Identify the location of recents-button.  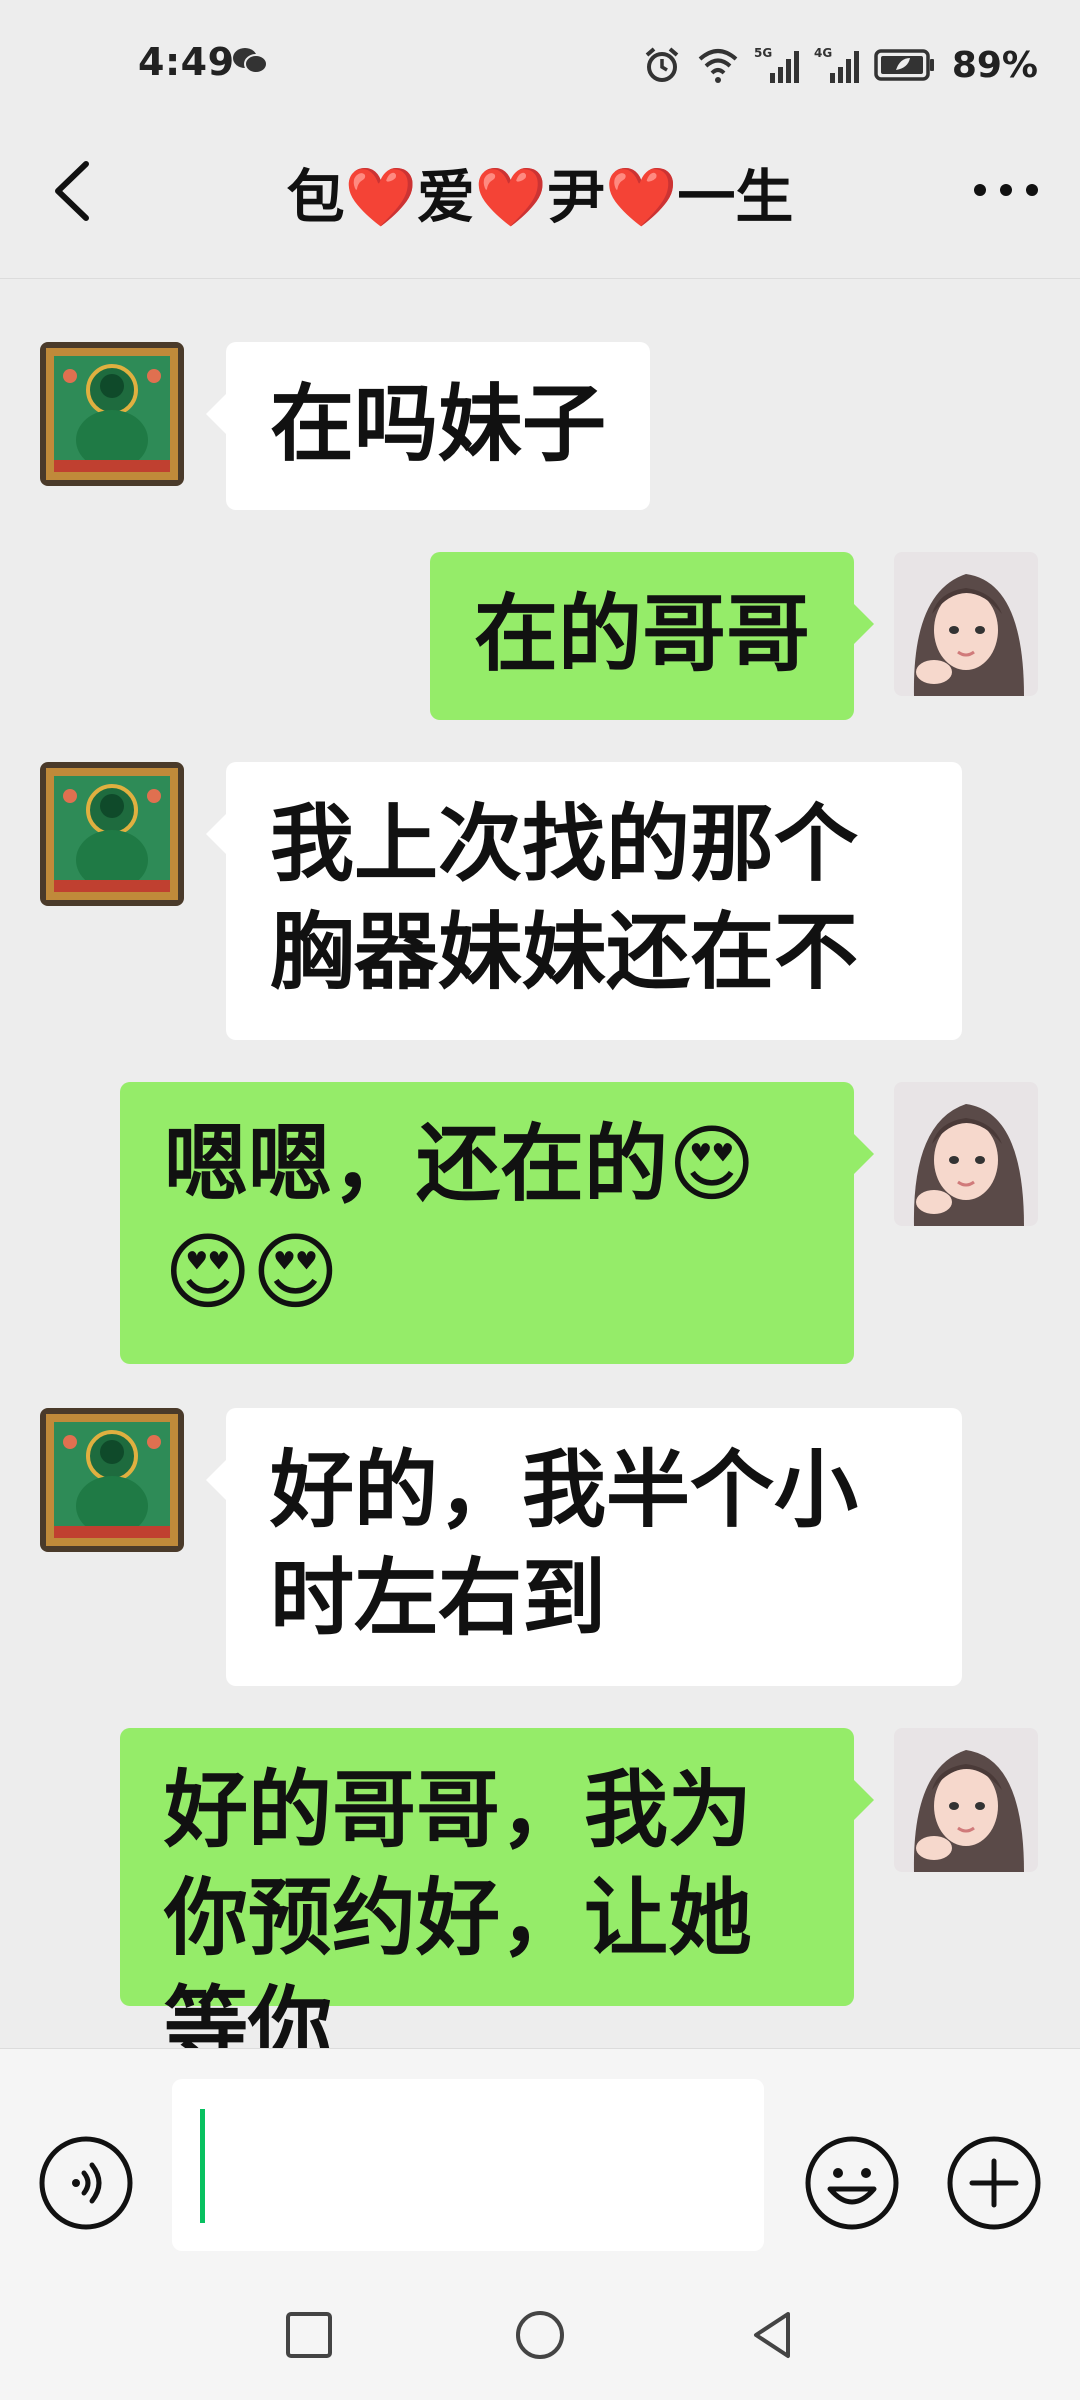
(309, 2335).